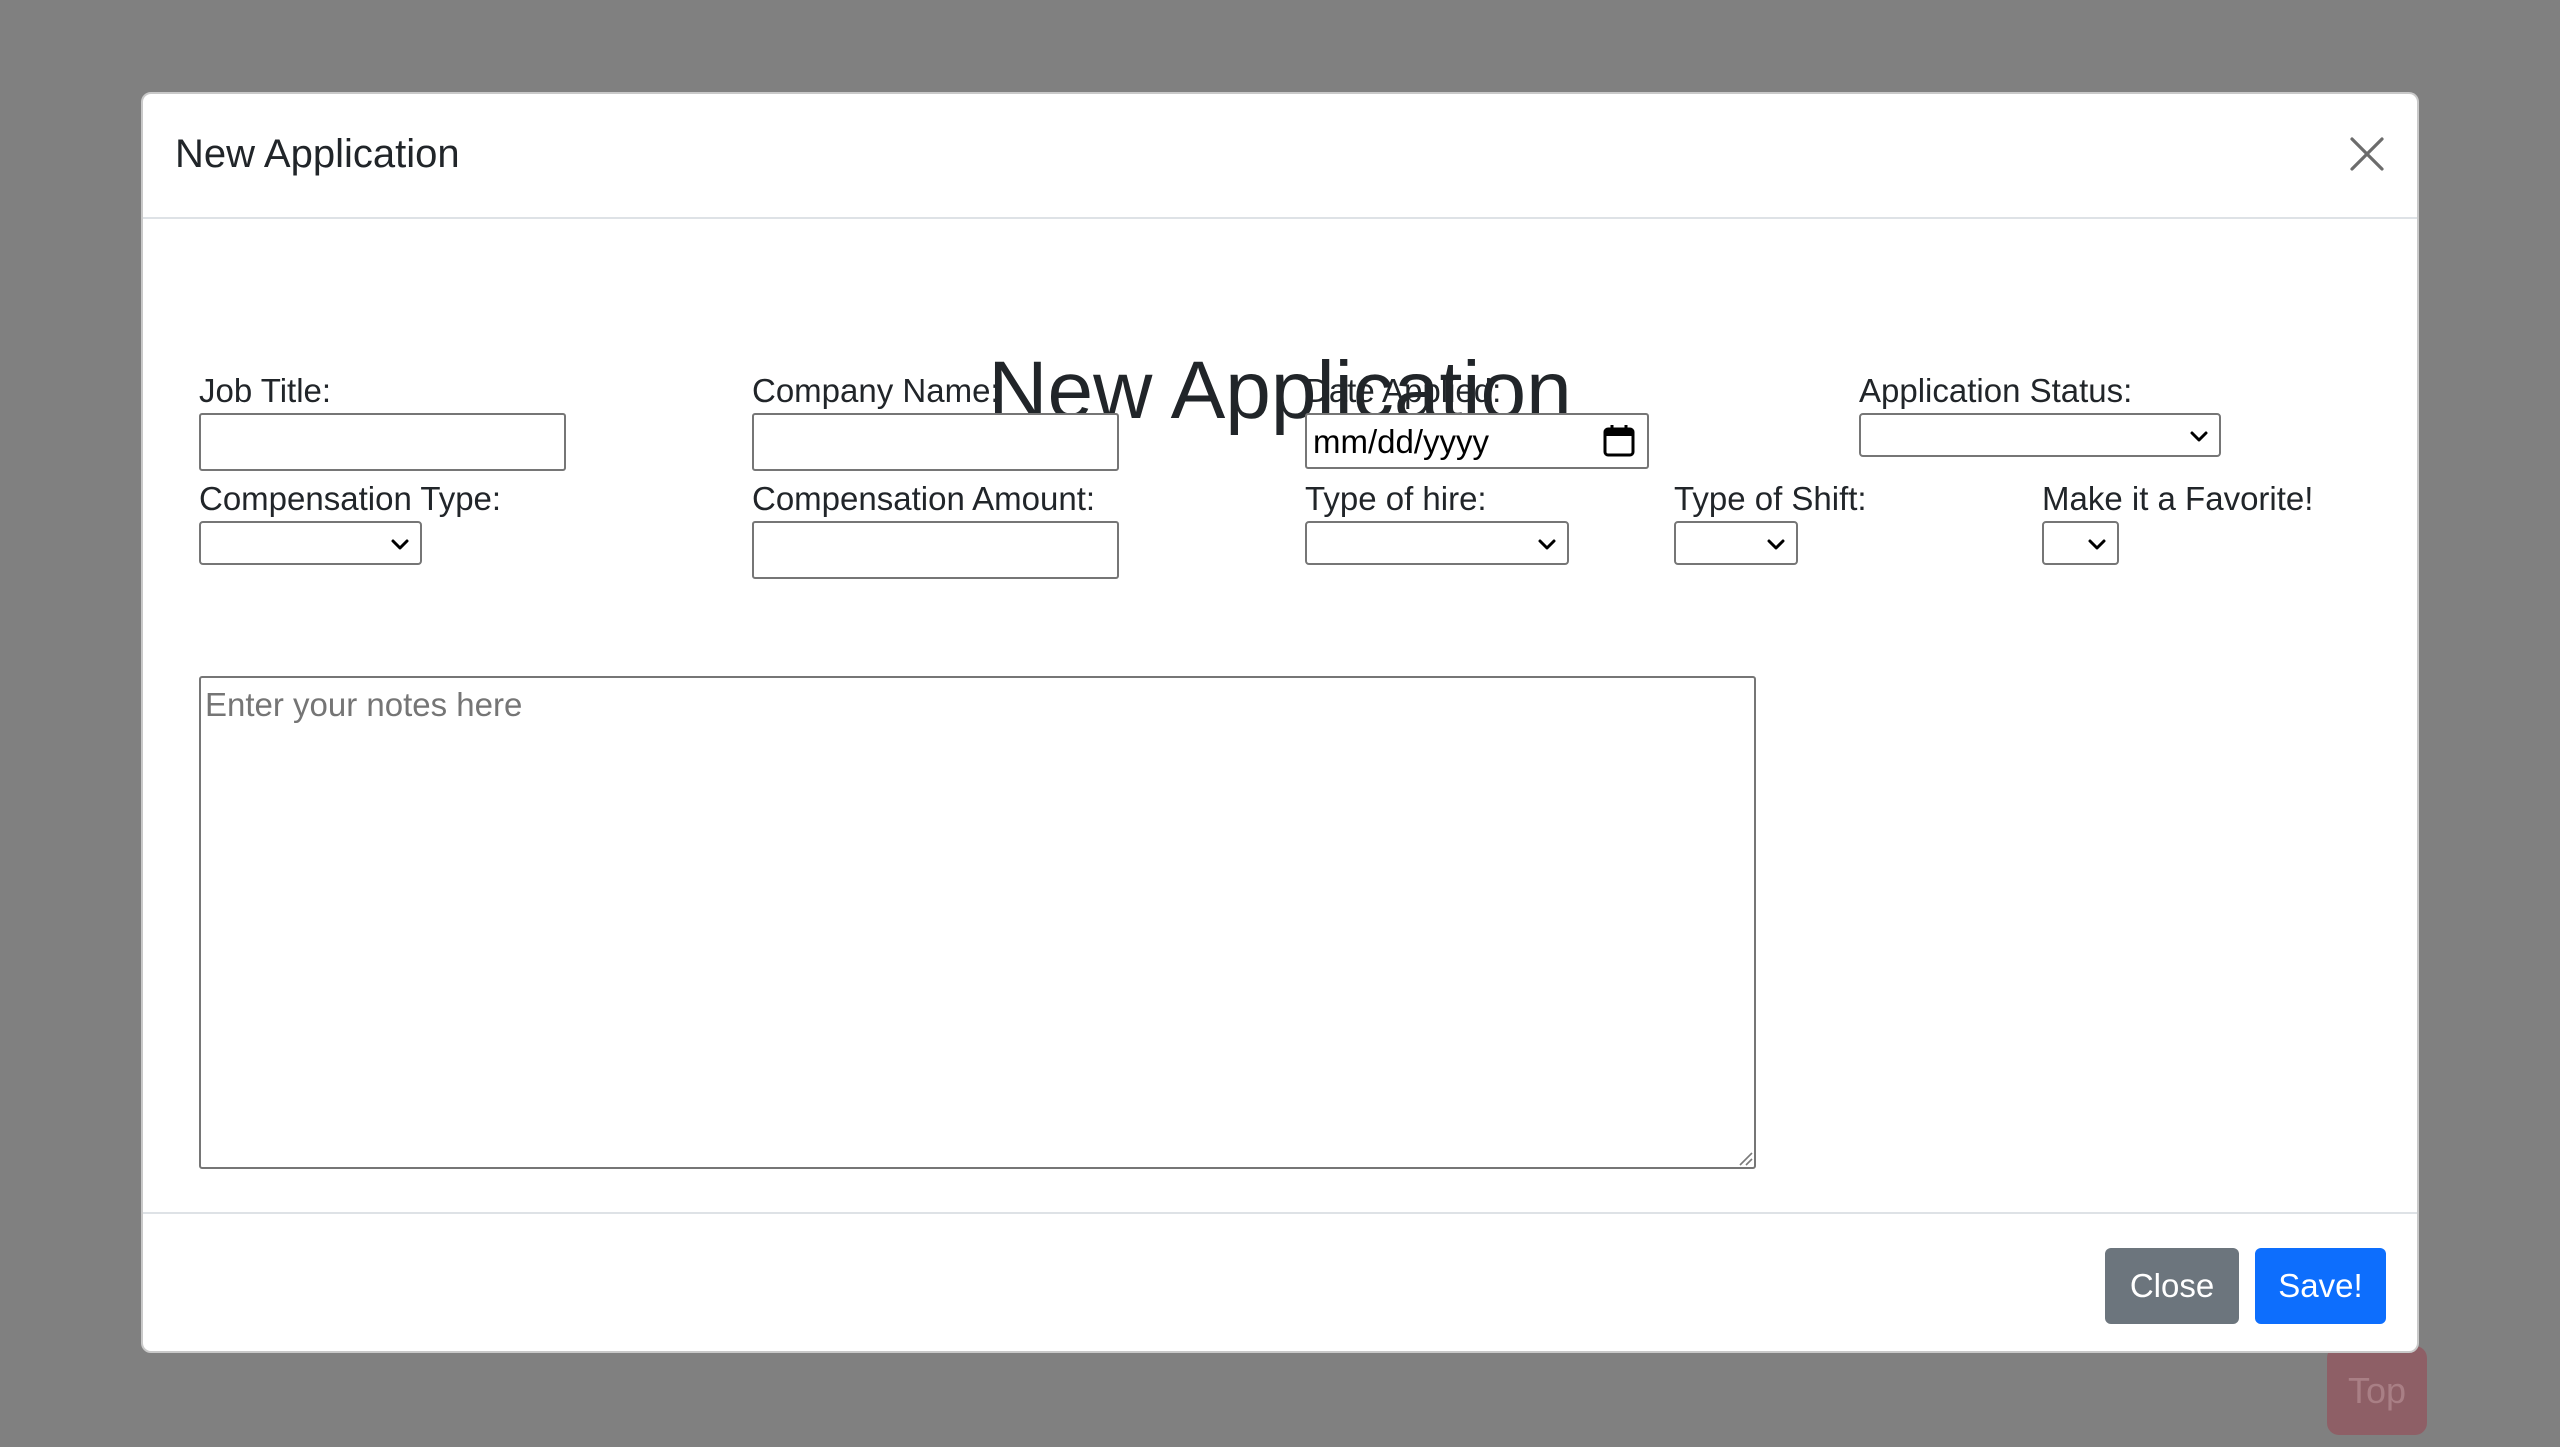 The height and width of the screenshot is (1447, 2560). I want to click on calendar-icon, so click(1619, 441).